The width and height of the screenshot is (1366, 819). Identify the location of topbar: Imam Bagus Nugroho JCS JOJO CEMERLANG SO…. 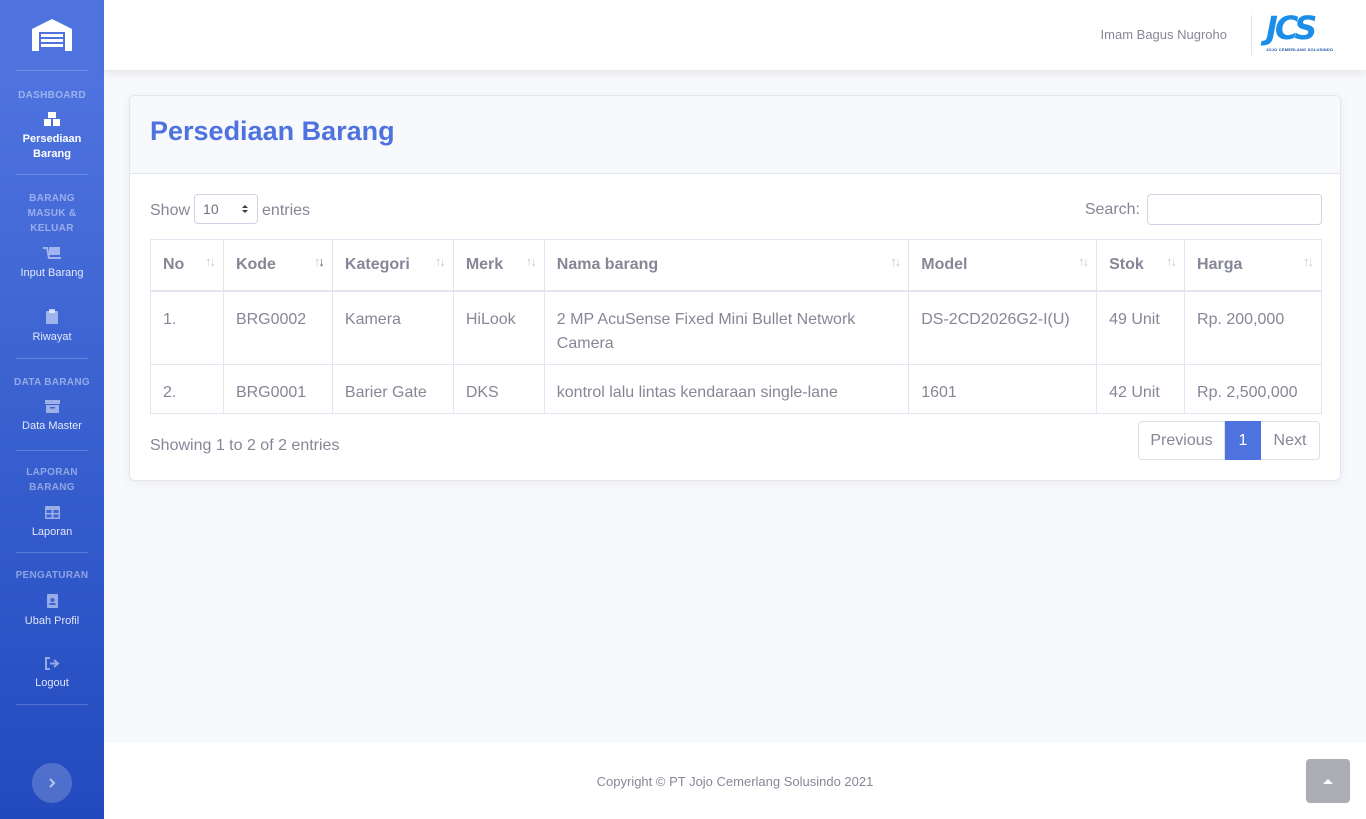
(735, 35).